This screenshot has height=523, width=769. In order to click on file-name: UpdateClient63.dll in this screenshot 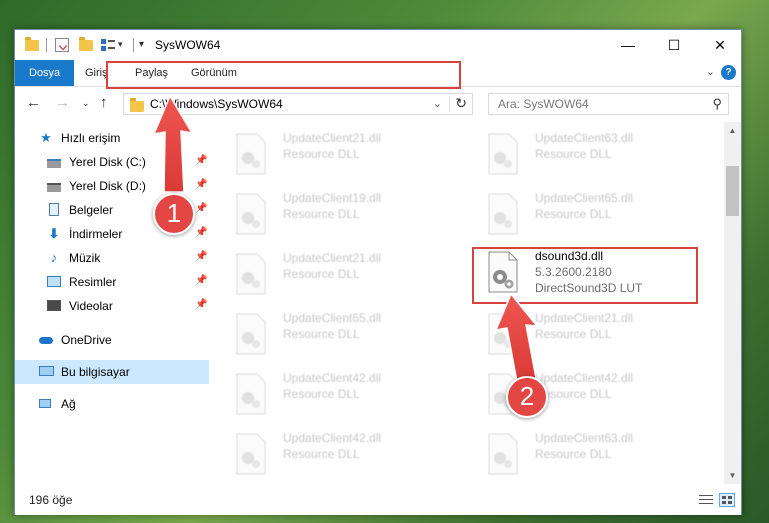, I will do `click(584, 138)`.